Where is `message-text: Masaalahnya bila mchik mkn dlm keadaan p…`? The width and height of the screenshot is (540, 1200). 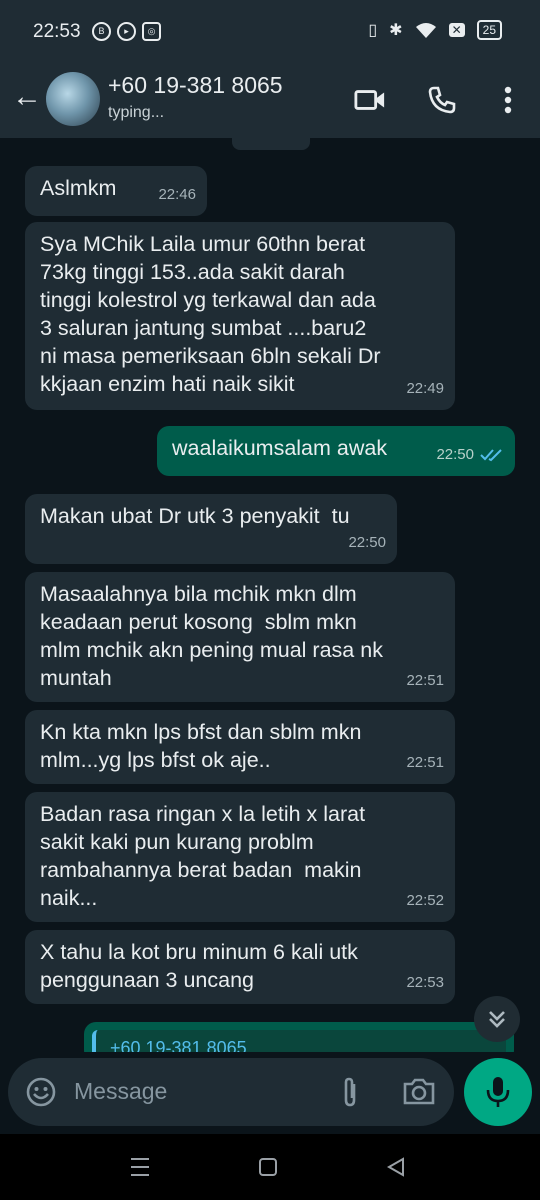 message-text: Masaalahnya bila mchik mkn dlm keadaan p… is located at coordinates (211, 636).